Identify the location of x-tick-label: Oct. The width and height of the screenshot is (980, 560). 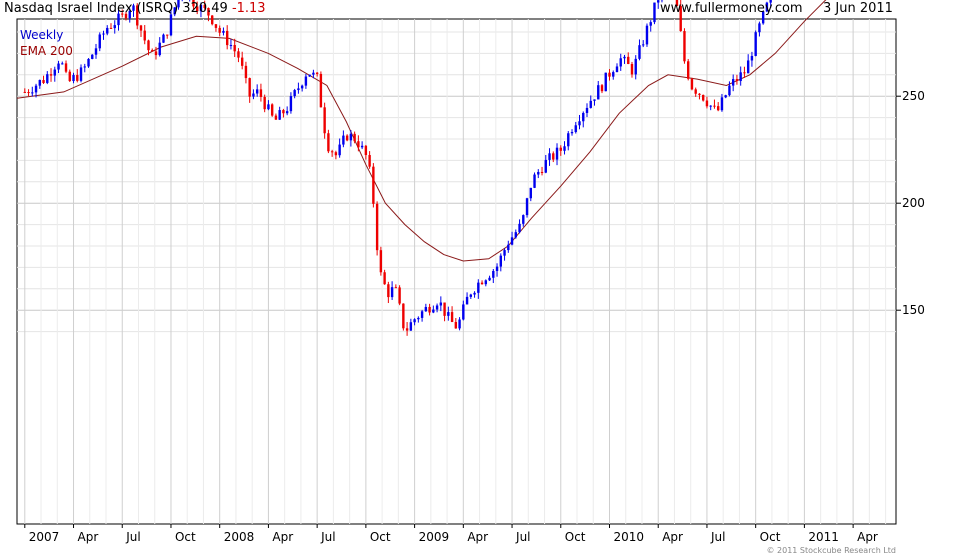
(380, 537).